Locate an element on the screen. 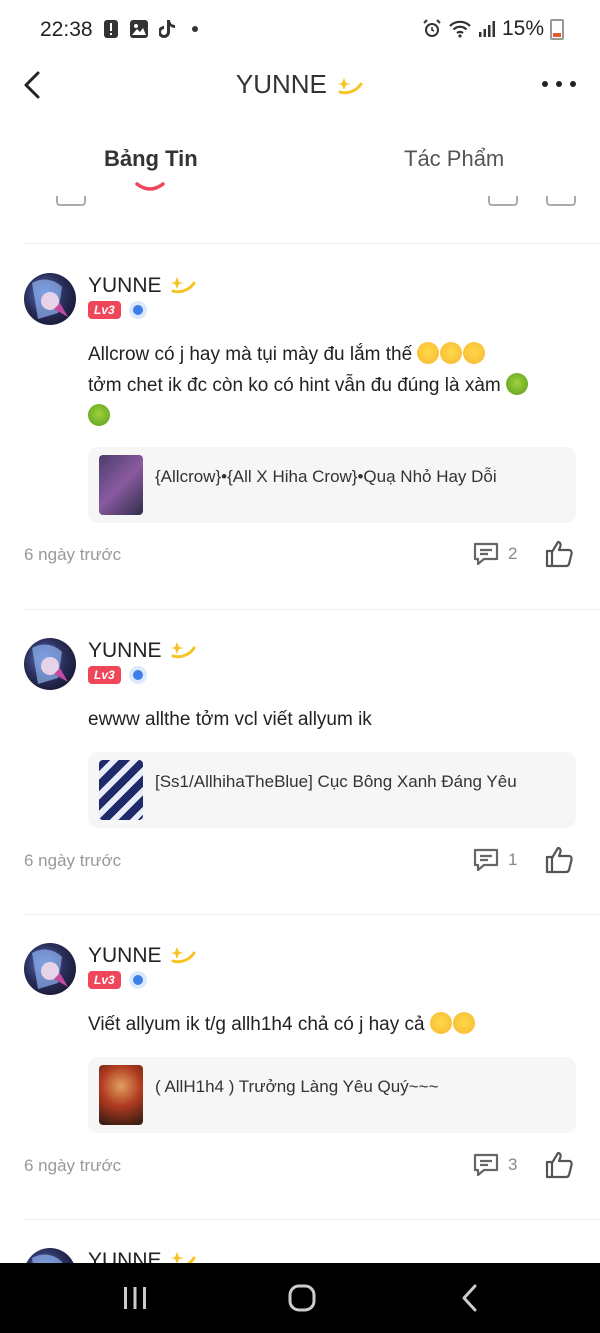 Image resolution: width=600 pixels, height=1333 pixels. alarm-icon is located at coordinates (432, 28).